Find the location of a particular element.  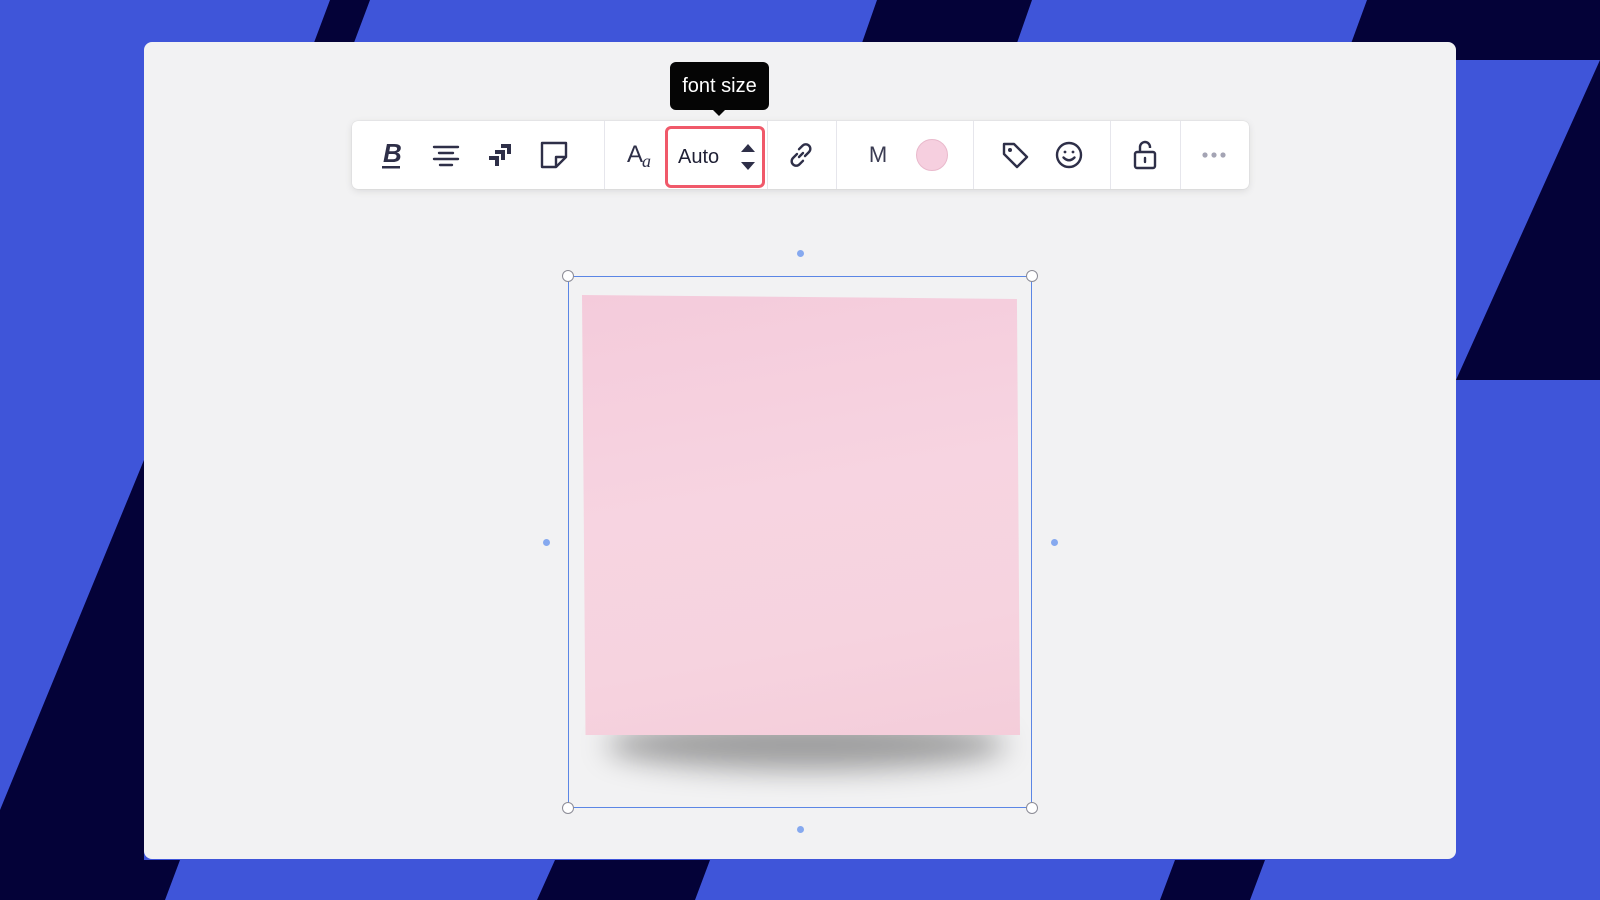

font-size-input is located at coordinates (704, 157).